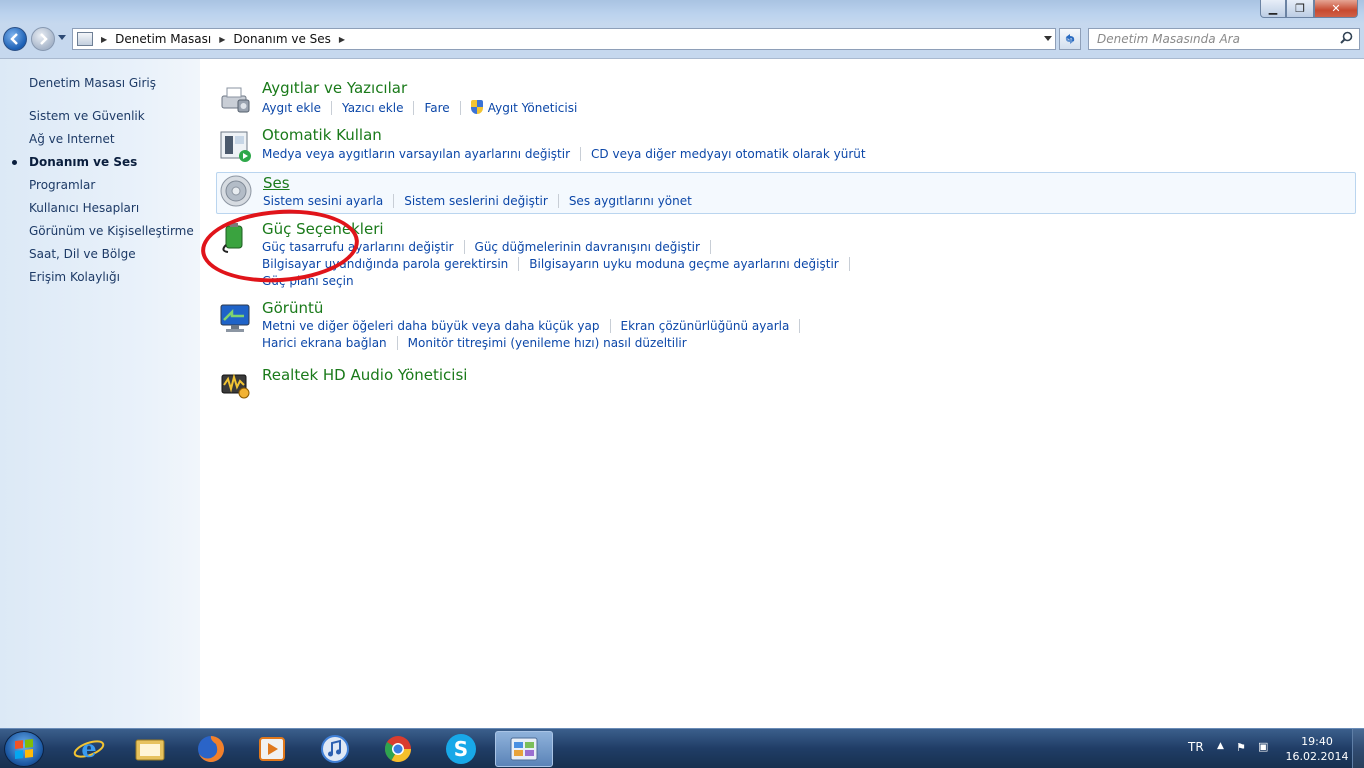  I want to click on group-title-sound: Ses, so click(276, 183).